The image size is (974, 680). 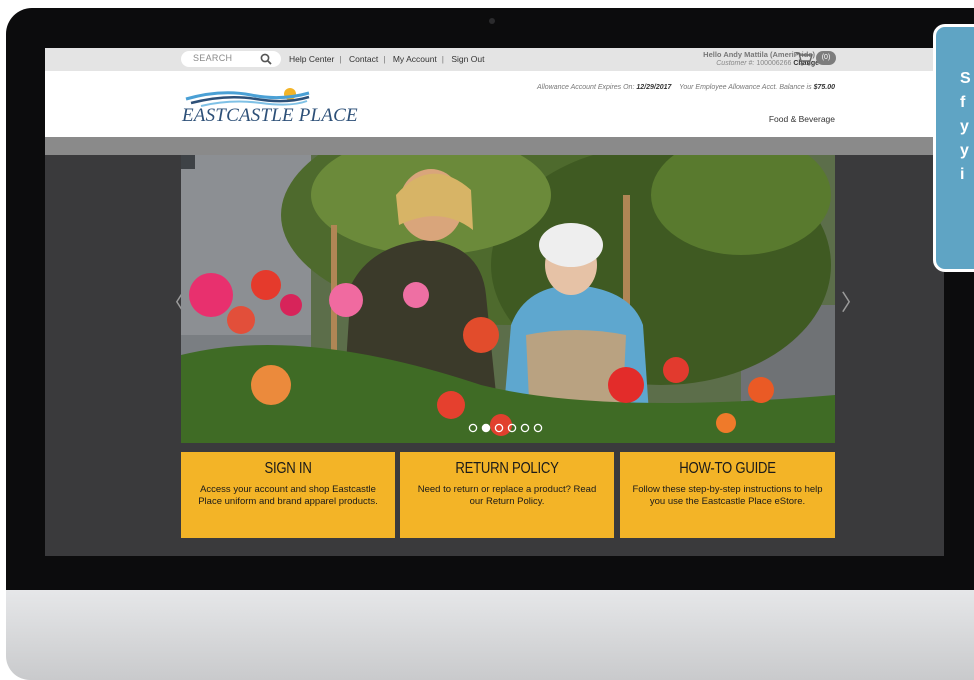 What do you see at coordinates (962, 174) in the screenshot?
I see `callout-line: i` at bounding box center [962, 174].